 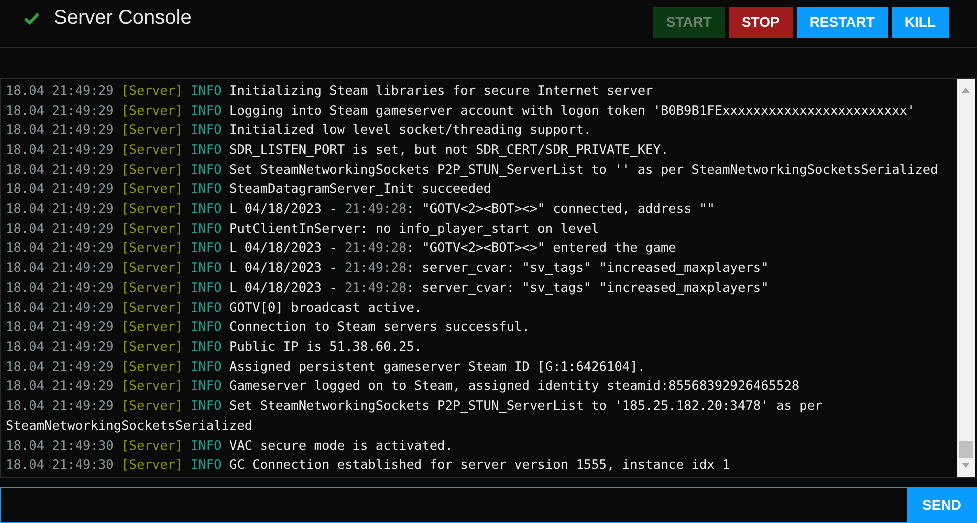 I want to click on log-line: 18.04 21:49:29 [Server] INFO Connection to Steam servers successful., so click(x=268, y=328).